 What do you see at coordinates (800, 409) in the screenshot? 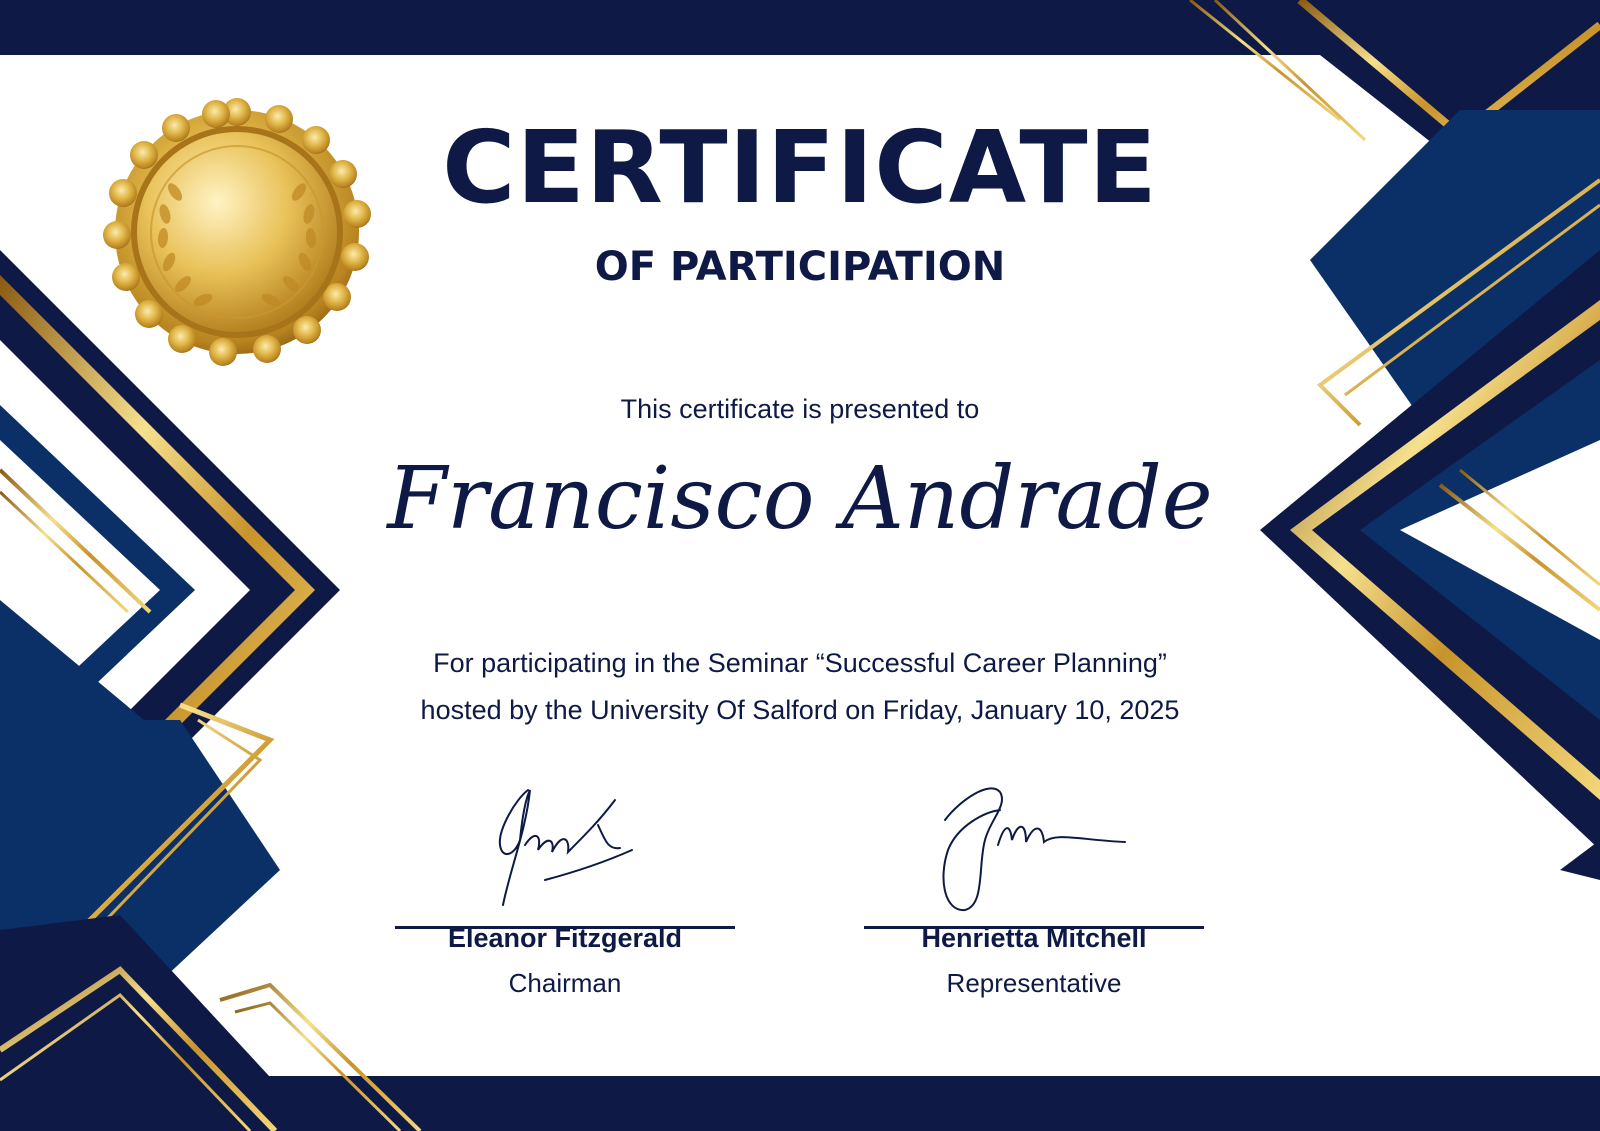
I see `presented-to-label: This certificate is presented to` at bounding box center [800, 409].